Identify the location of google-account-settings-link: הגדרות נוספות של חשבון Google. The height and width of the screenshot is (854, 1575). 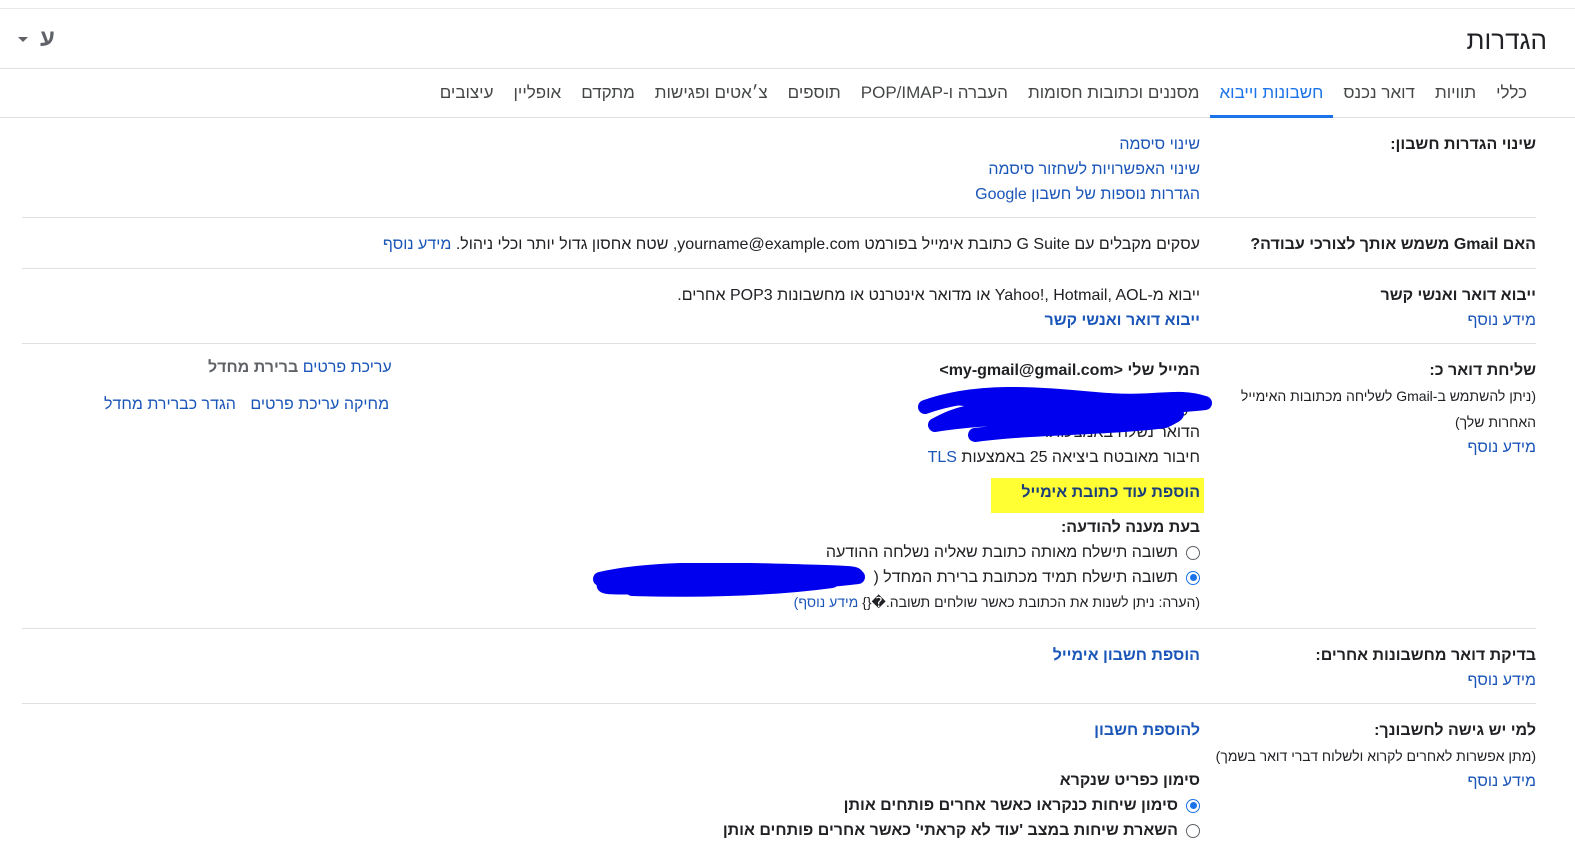
(1087, 194).